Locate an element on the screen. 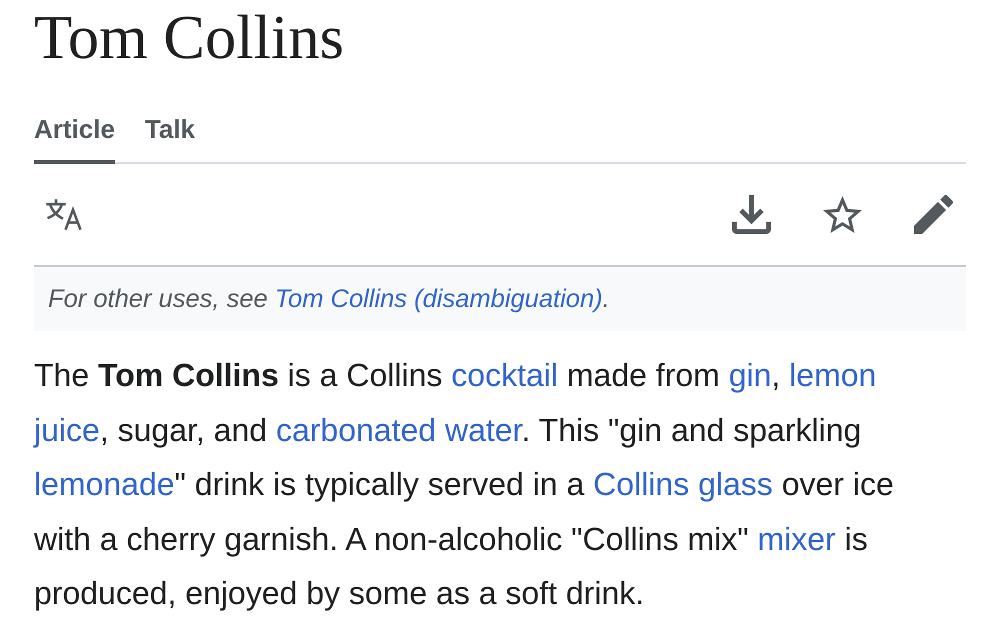  edit-icon is located at coordinates (933, 214).